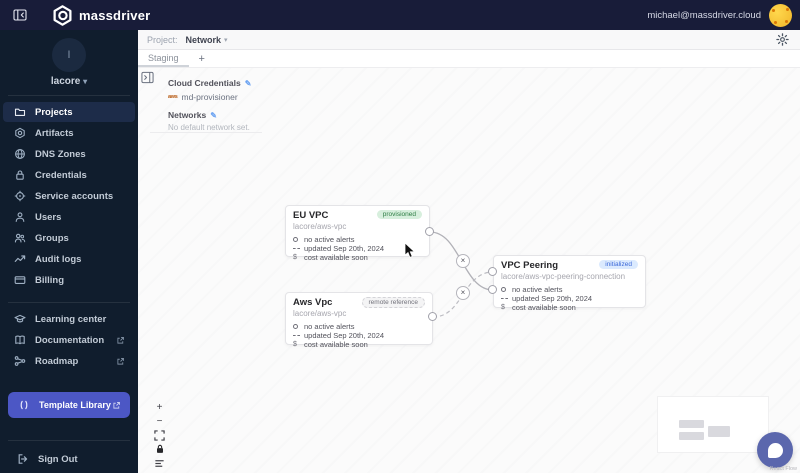  I want to click on settings-gear-button, so click(783, 39).